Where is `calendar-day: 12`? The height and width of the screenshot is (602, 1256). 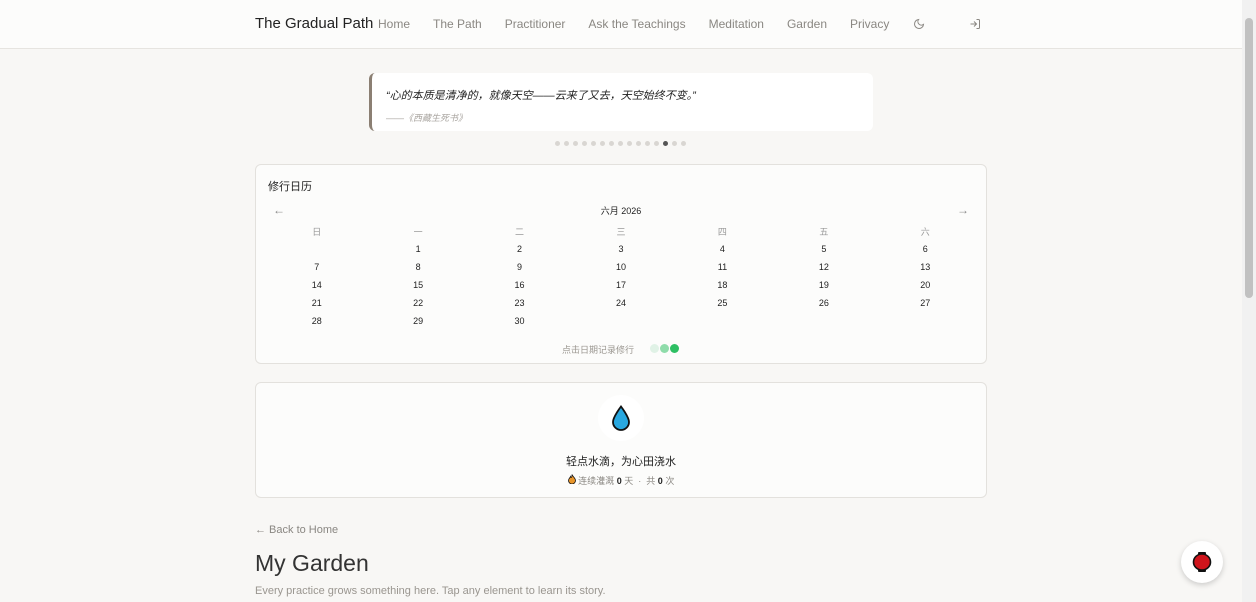 calendar-day: 12 is located at coordinates (823, 270).